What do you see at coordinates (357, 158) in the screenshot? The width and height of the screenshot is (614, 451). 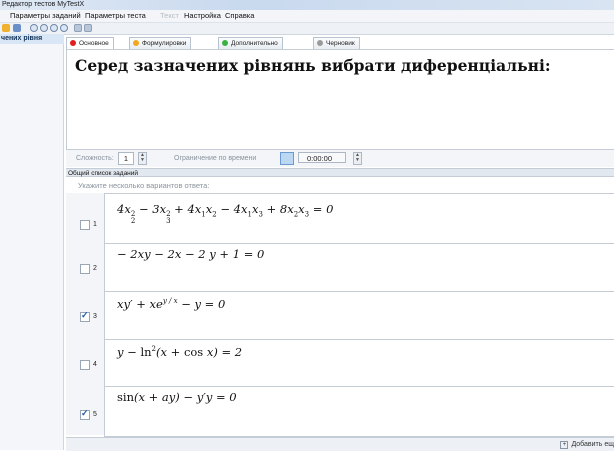 I see `time-spinner: ▲ ▼` at bounding box center [357, 158].